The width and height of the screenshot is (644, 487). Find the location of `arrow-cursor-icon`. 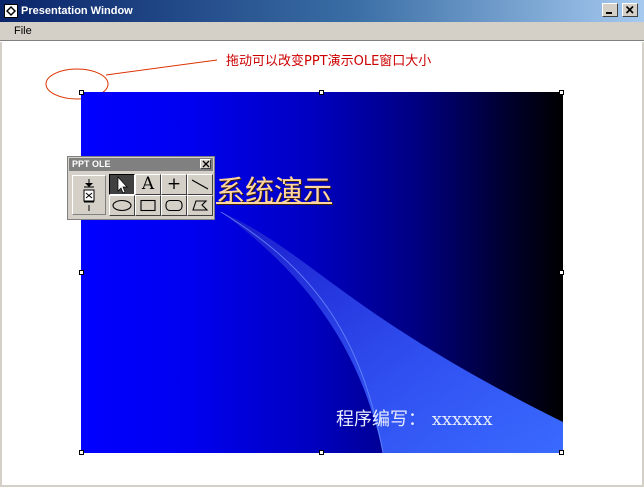

arrow-cursor-icon is located at coordinates (122, 185).